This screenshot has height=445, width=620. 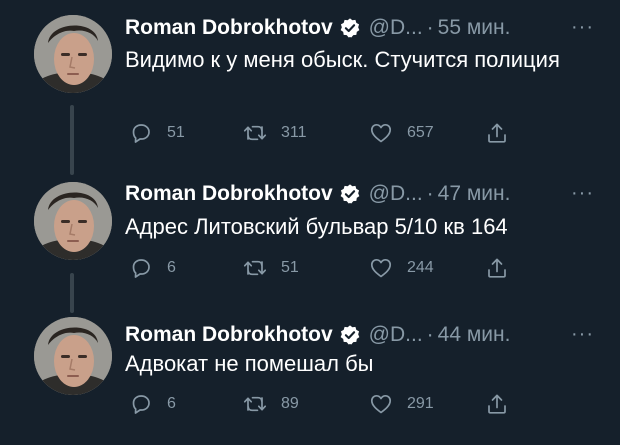 What do you see at coordinates (420, 267) in the screenshot?
I see `like-count: 244` at bounding box center [420, 267].